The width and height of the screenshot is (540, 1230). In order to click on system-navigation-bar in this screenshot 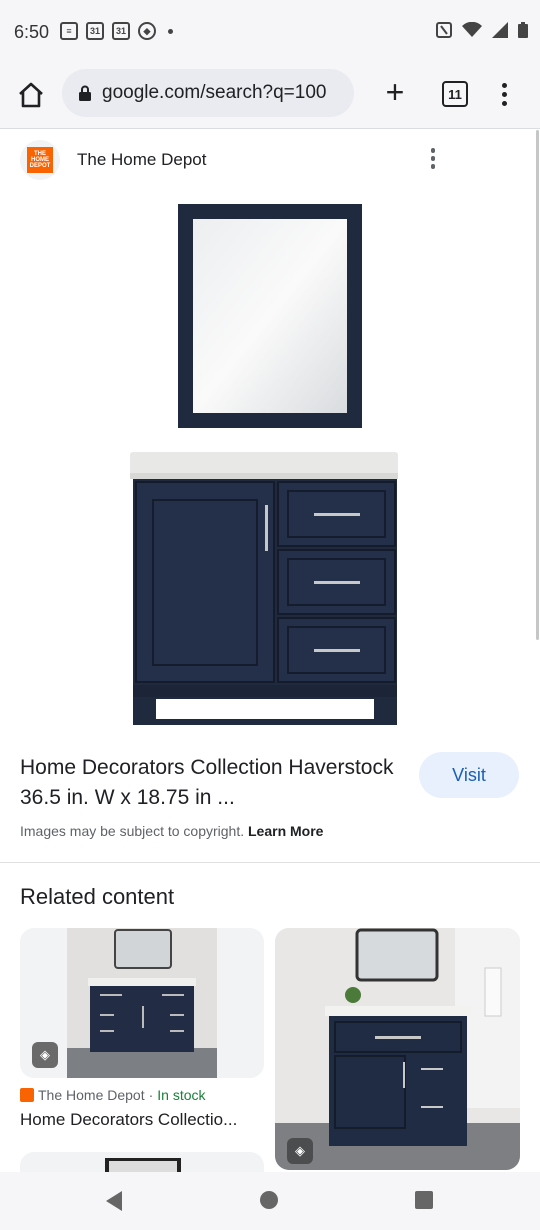, I will do `click(270, 1201)`.